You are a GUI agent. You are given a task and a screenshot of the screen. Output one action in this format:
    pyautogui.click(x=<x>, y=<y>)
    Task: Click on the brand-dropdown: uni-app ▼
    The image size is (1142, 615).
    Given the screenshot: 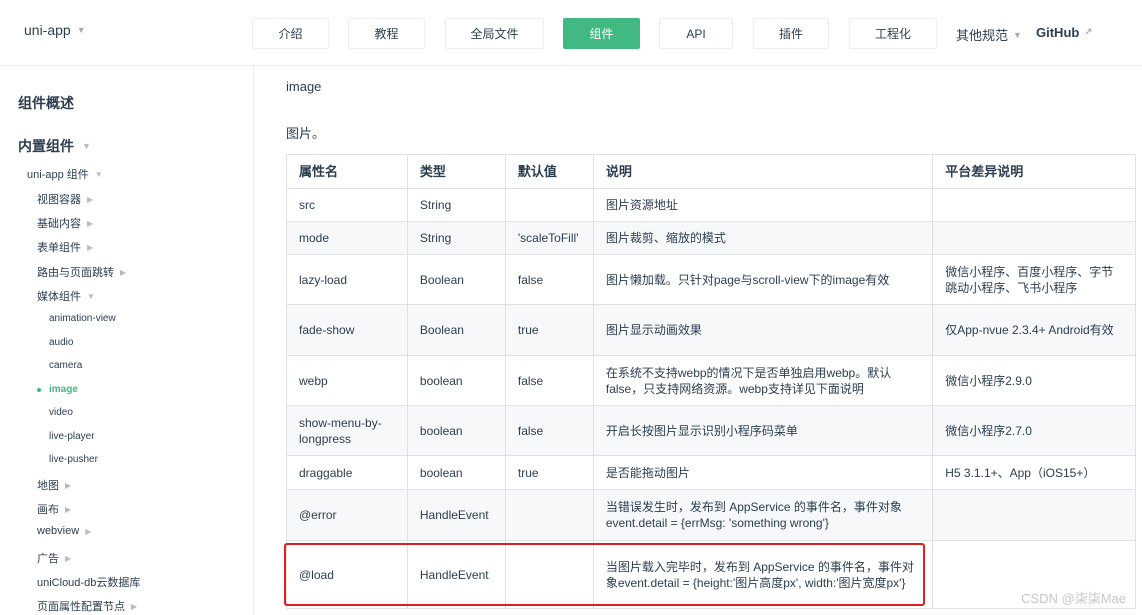 What is the action you would take?
    pyautogui.click(x=55, y=30)
    